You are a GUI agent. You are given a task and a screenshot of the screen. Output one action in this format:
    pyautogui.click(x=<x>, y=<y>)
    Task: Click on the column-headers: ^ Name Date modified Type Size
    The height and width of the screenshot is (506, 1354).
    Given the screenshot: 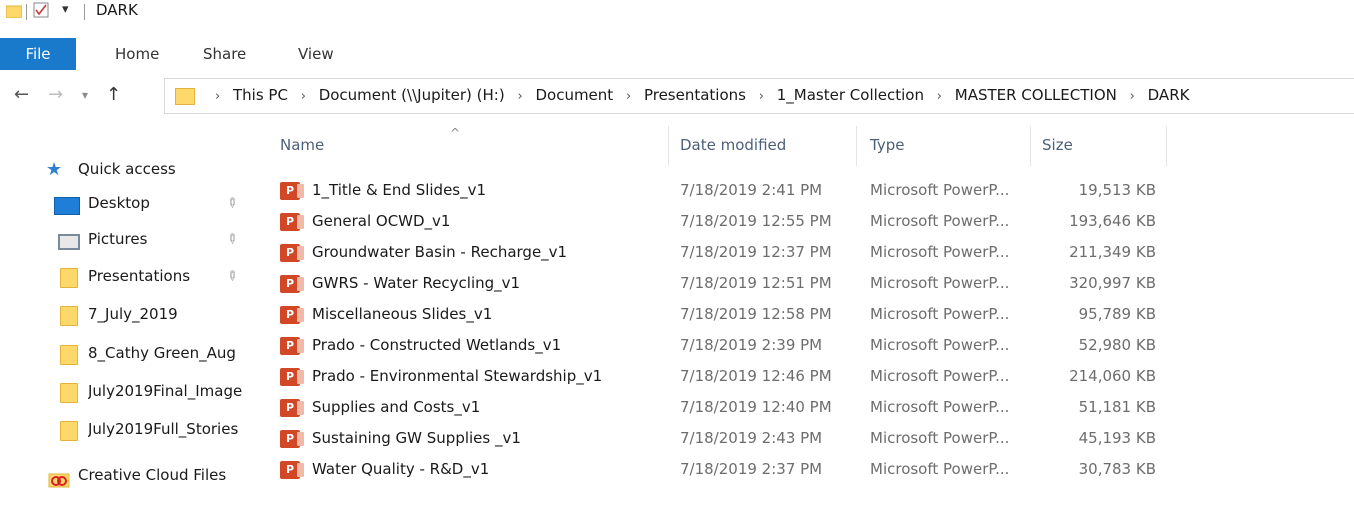 What is the action you would take?
    pyautogui.click(x=720, y=147)
    